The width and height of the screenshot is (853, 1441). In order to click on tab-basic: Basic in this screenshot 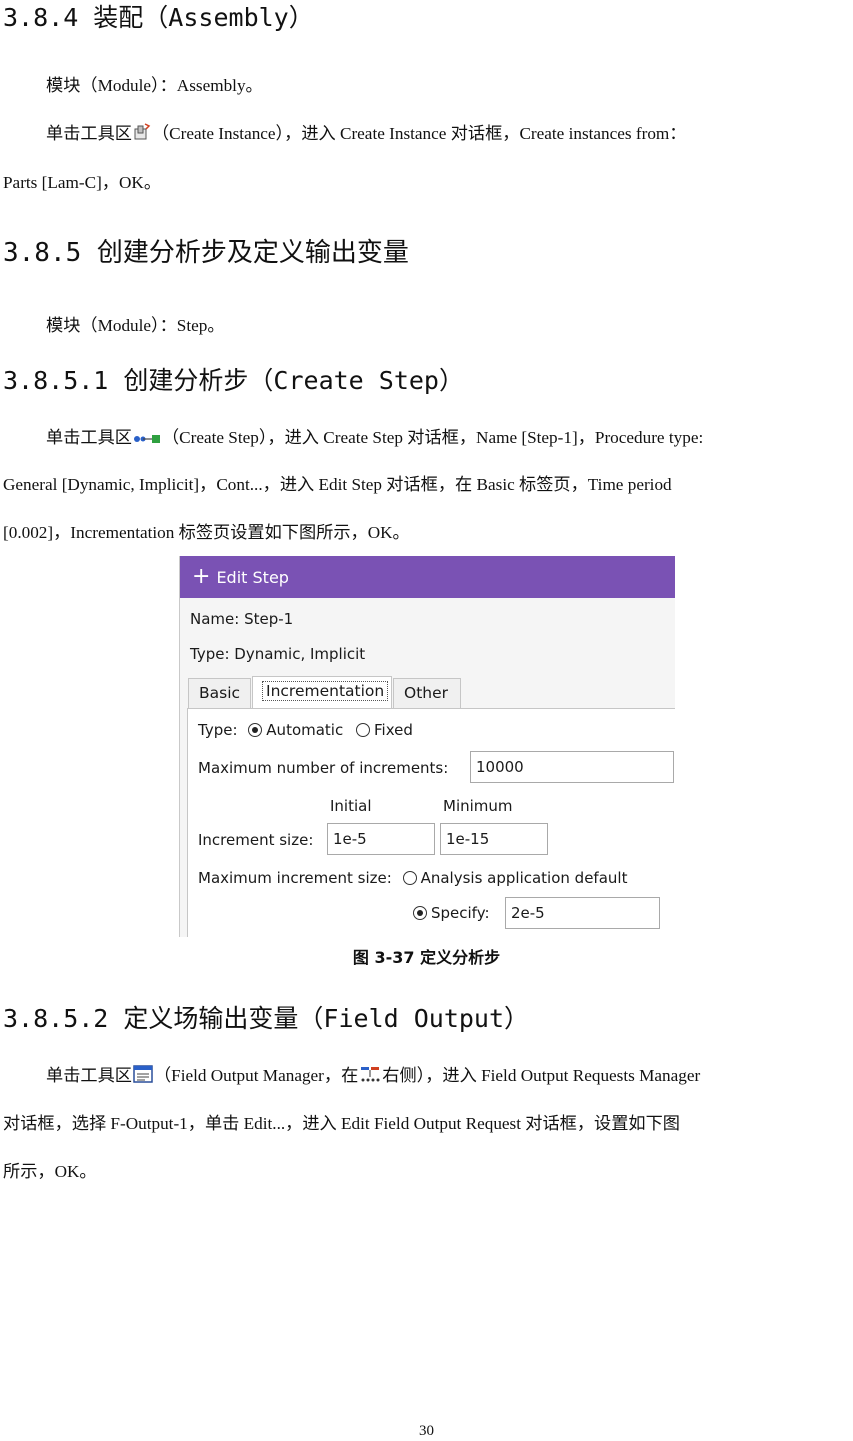, I will do `click(219, 693)`.